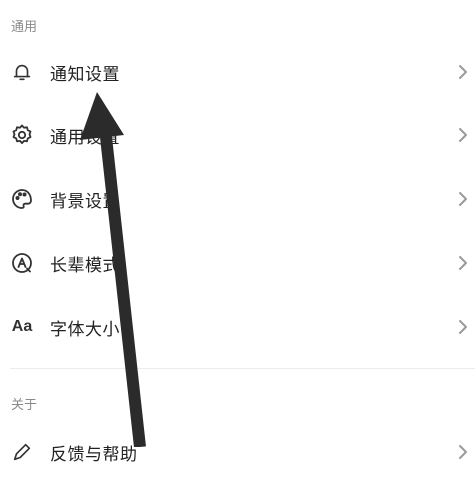  What do you see at coordinates (237, 135) in the screenshot?
I see `settings-row-general: 通用设置` at bounding box center [237, 135].